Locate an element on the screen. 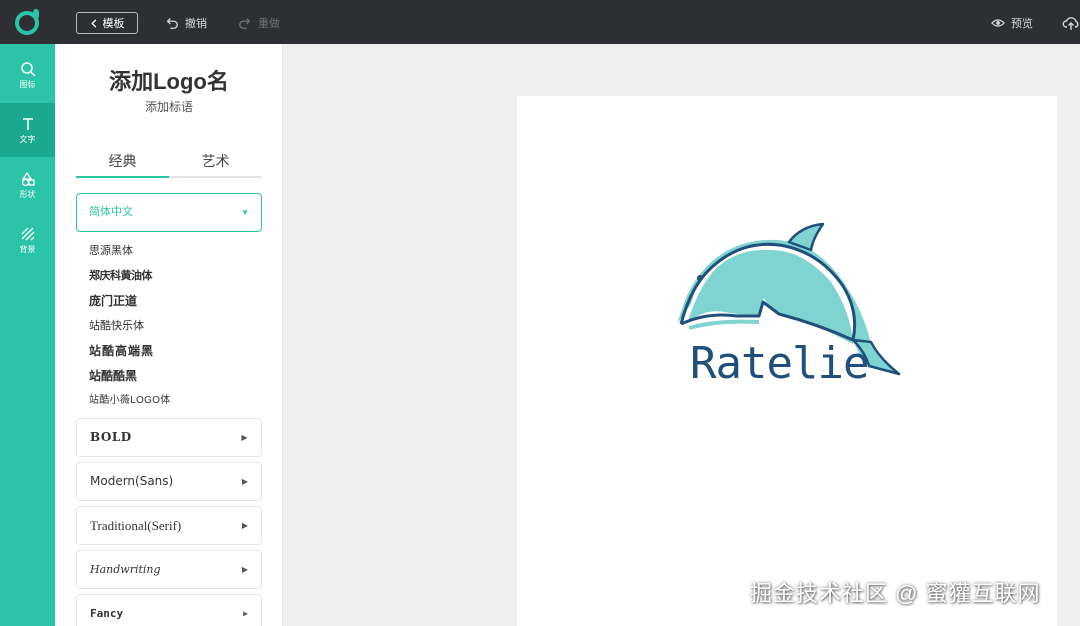 The width and height of the screenshot is (1080, 626). rail-item-background: 背景 is located at coordinates (27, 240).